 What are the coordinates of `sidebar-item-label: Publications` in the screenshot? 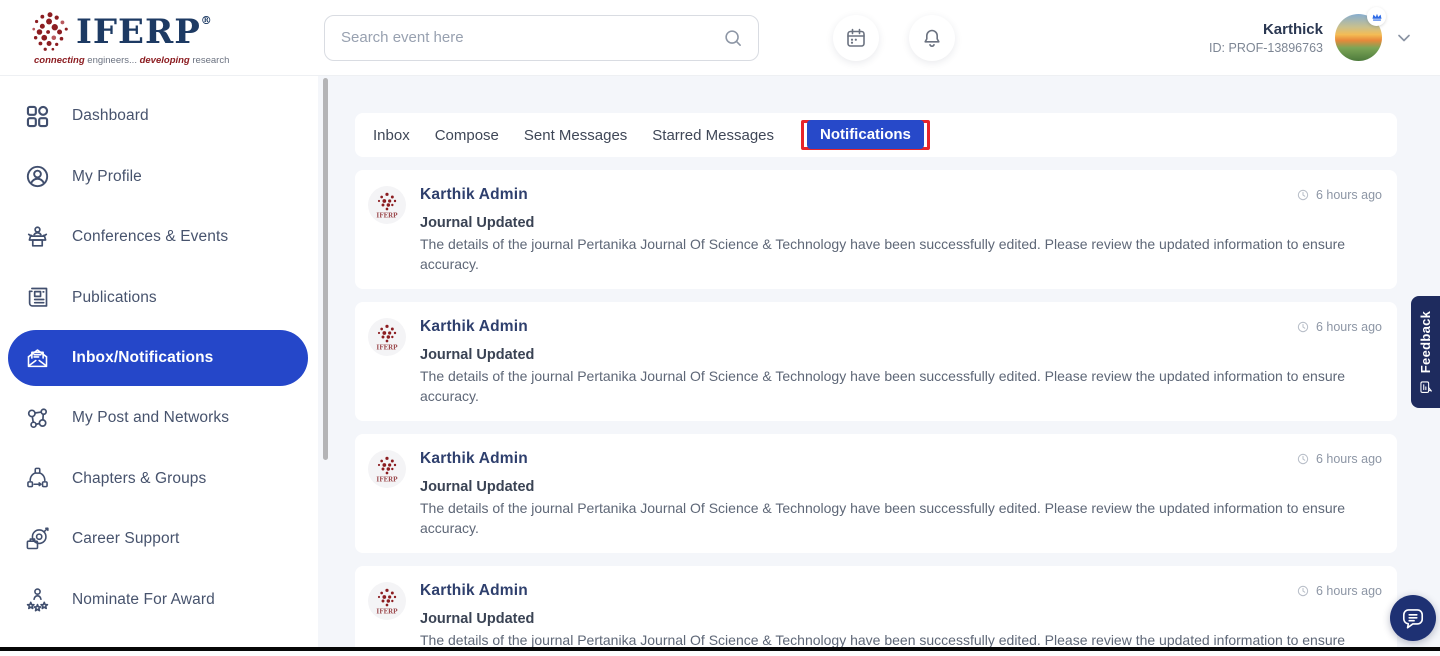 It's located at (114, 297).